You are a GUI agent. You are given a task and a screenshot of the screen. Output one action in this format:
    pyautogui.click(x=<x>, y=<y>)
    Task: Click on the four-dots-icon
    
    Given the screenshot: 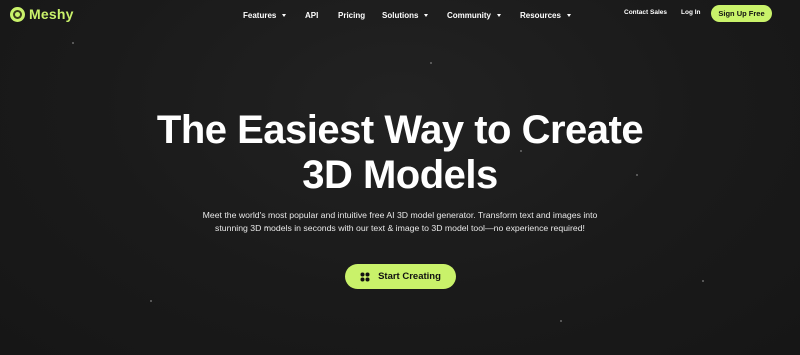 What is the action you would take?
    pyautogui.click(x=365, y=276)
    